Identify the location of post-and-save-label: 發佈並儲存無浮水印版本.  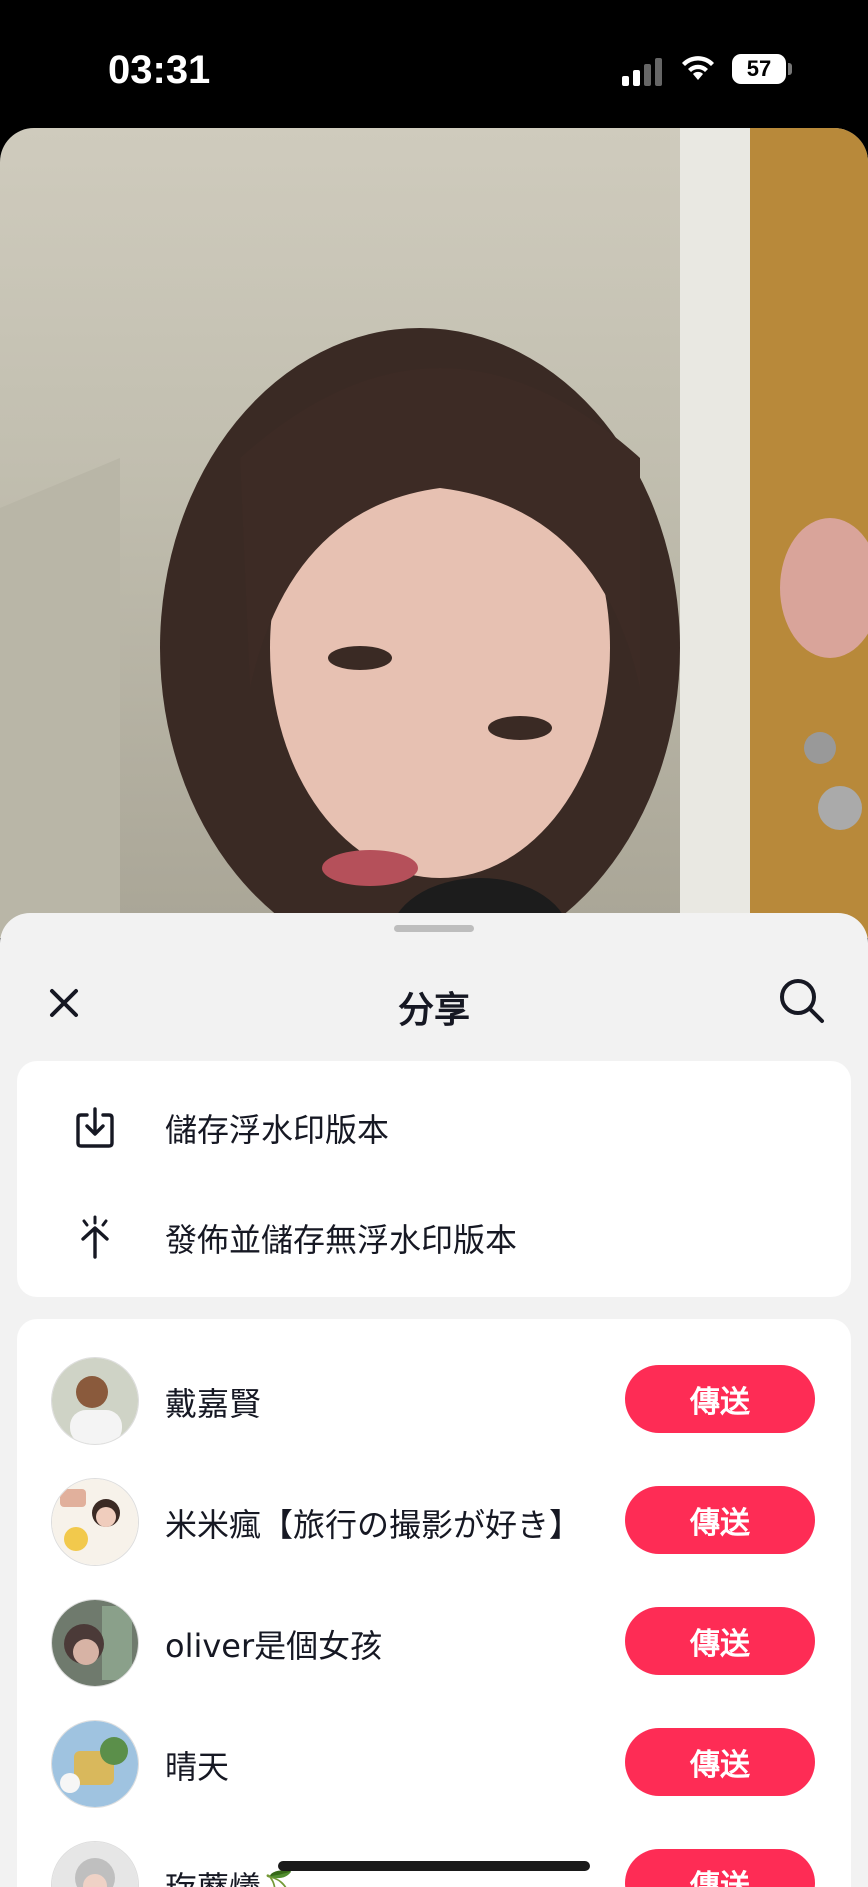
(341, 1240).